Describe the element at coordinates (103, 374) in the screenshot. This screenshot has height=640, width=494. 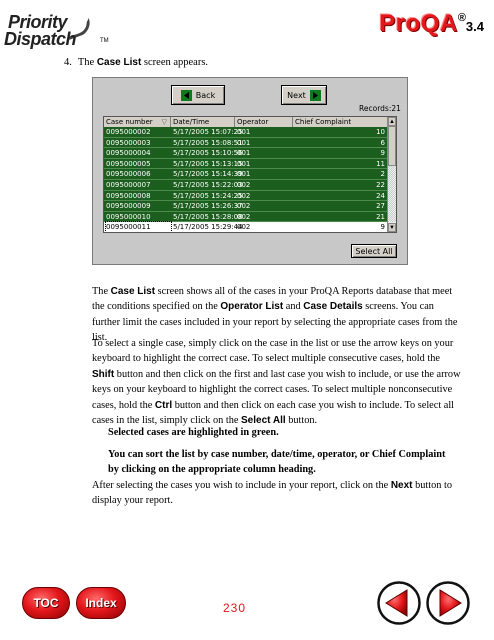
I see `p2-shift: Shift` at that location.